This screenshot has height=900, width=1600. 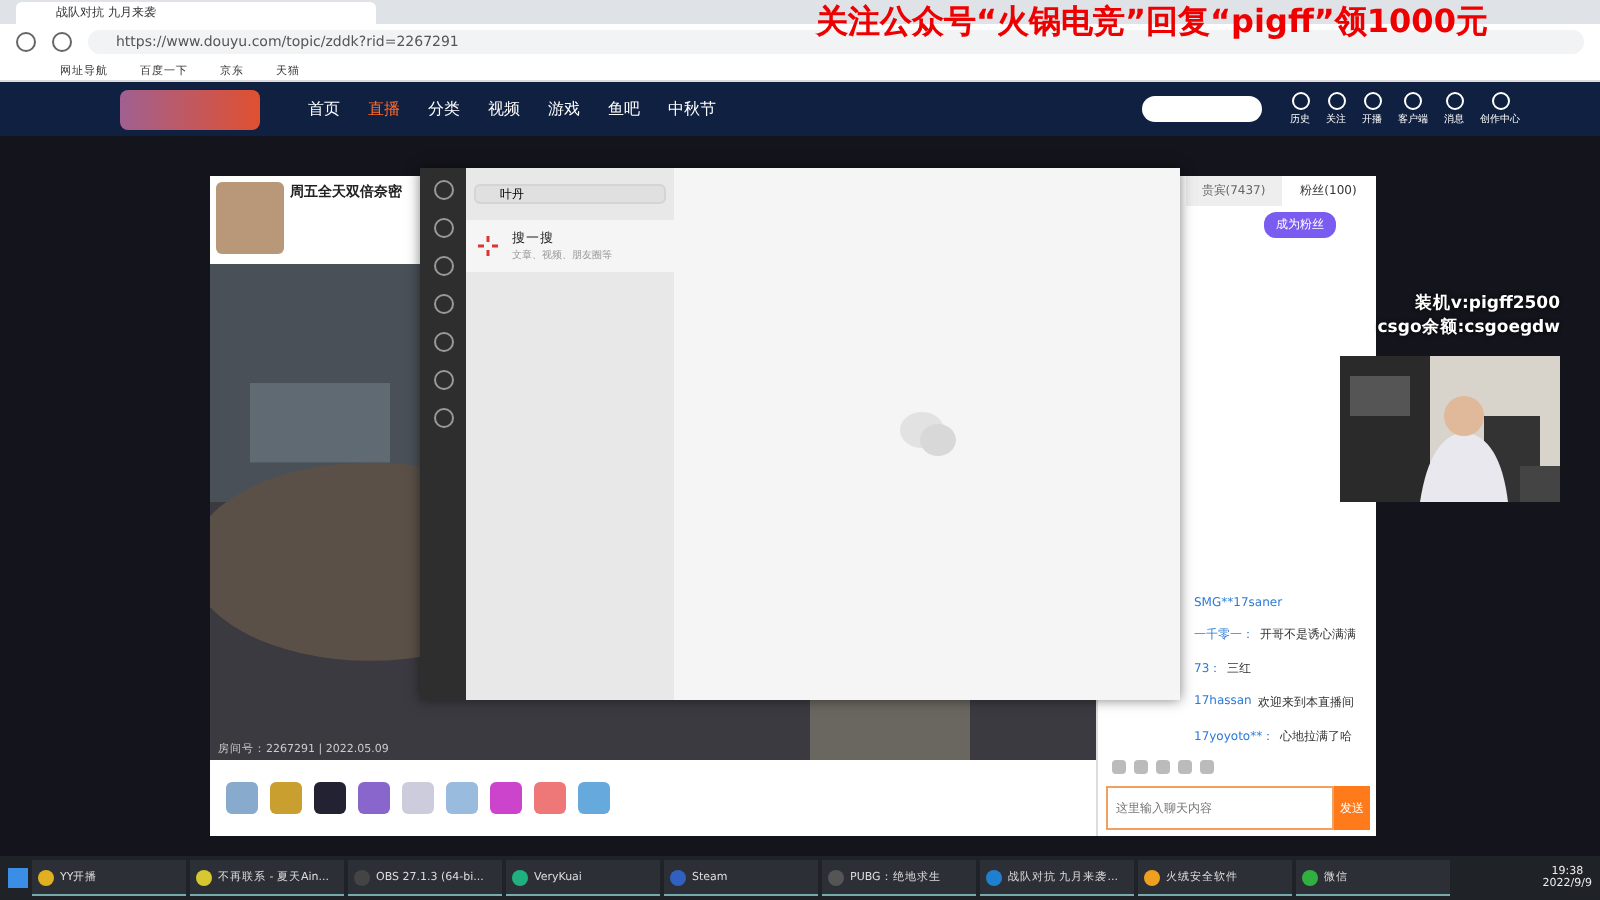 What do you see at coordinates (488, 246) in the screenshot?
I see `sparkle-icon` at bounding box center [488, 246].